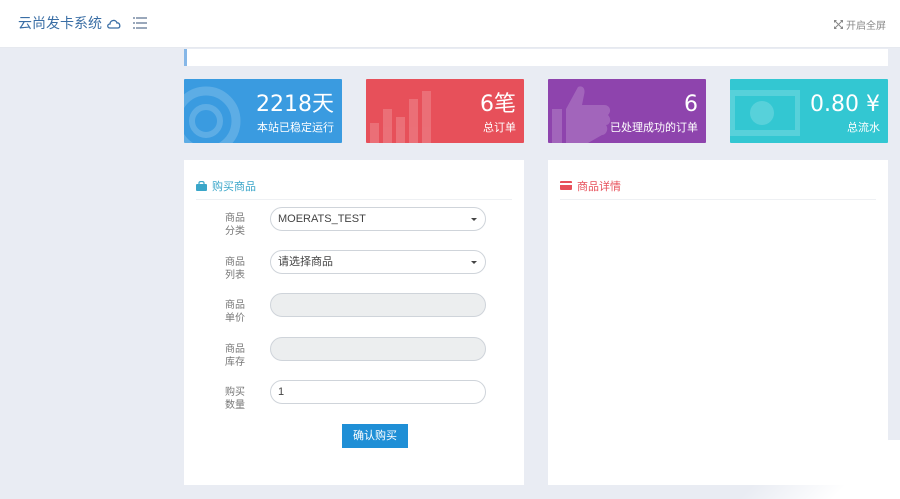 This screenshot has height=499, width=900. What do you see at coordinates (235, 312) in the screenshot?
I see `price-label: 商品 单价` at bounding box center [235, 312].